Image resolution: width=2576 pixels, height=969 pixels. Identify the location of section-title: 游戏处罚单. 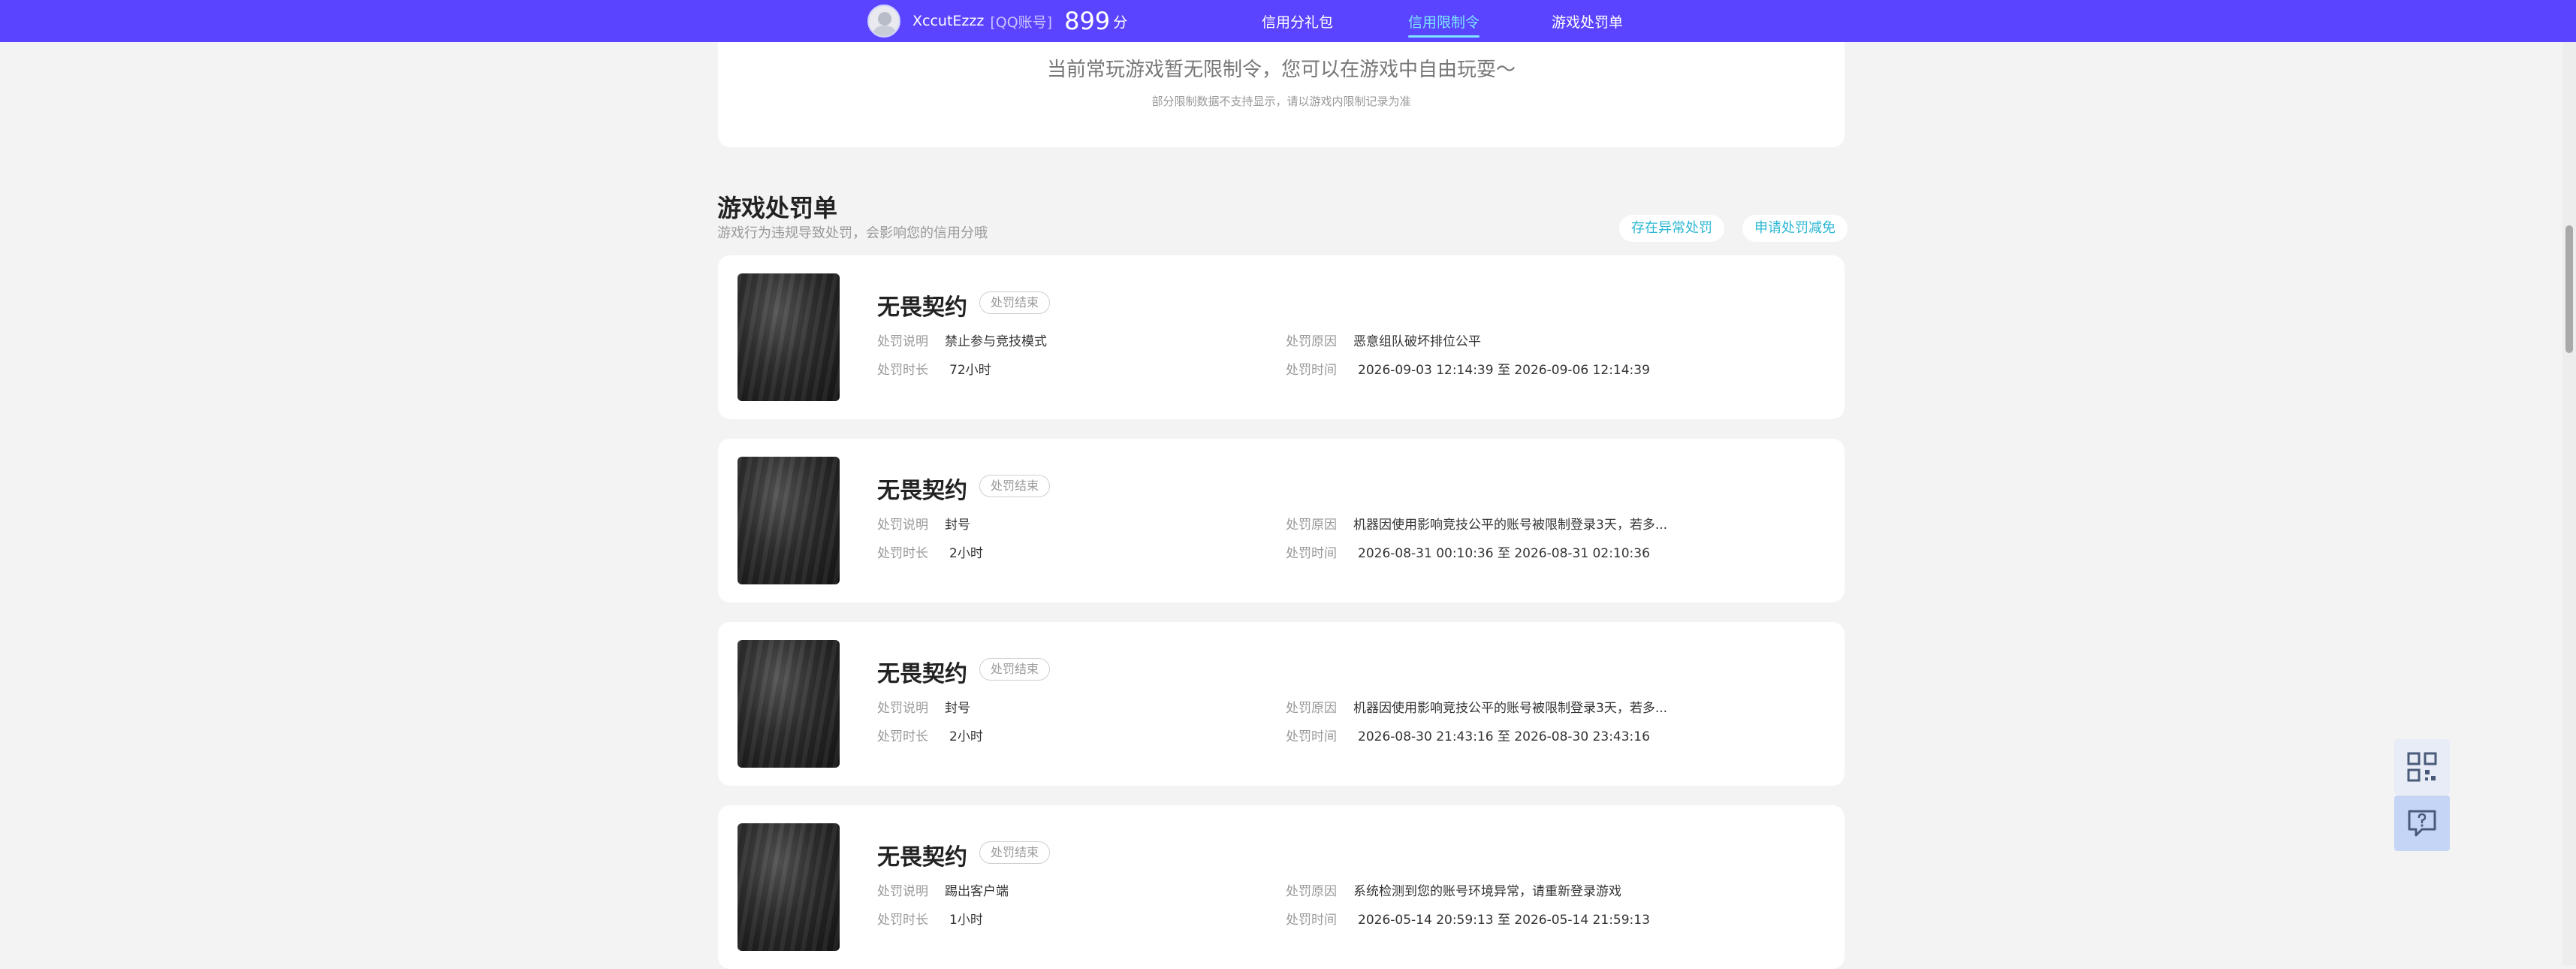
(777, 208).